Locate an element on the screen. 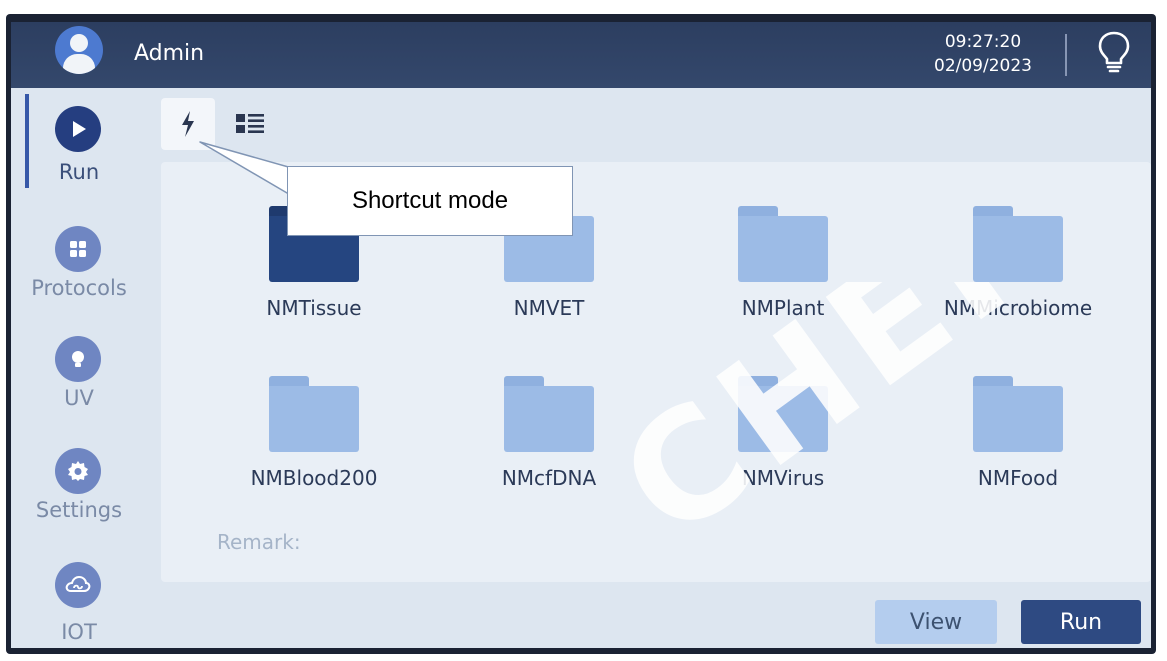 Image resolution: width=1167 pixels, height=661 pixels. sidebar-item-label: Run is located at coordinates (79, 172).